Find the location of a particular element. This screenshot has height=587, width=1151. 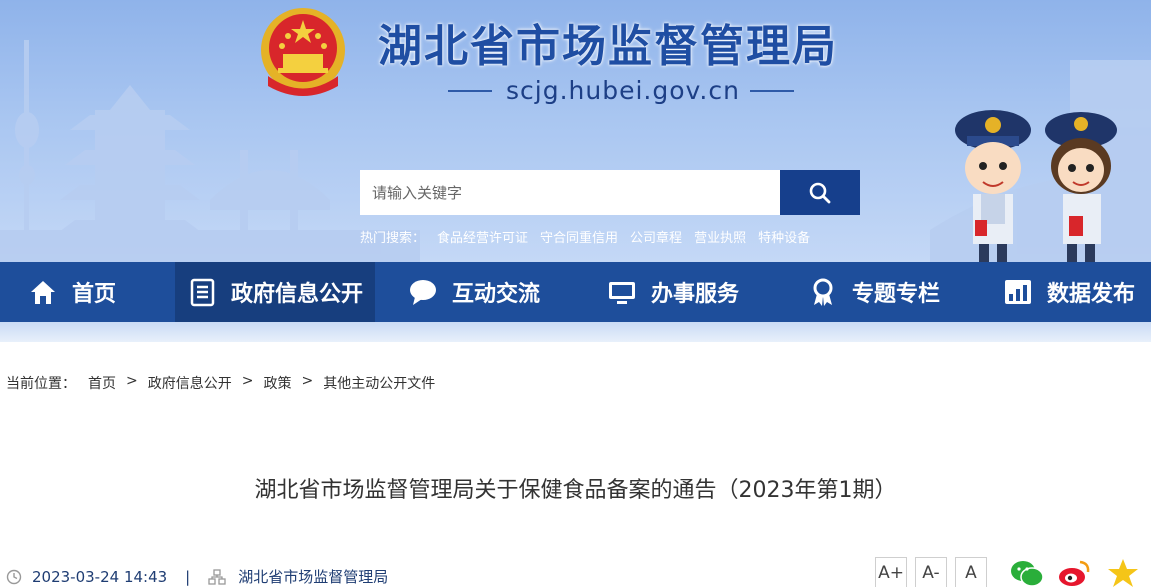

monitor-icon is located at coordinates (622, 292).